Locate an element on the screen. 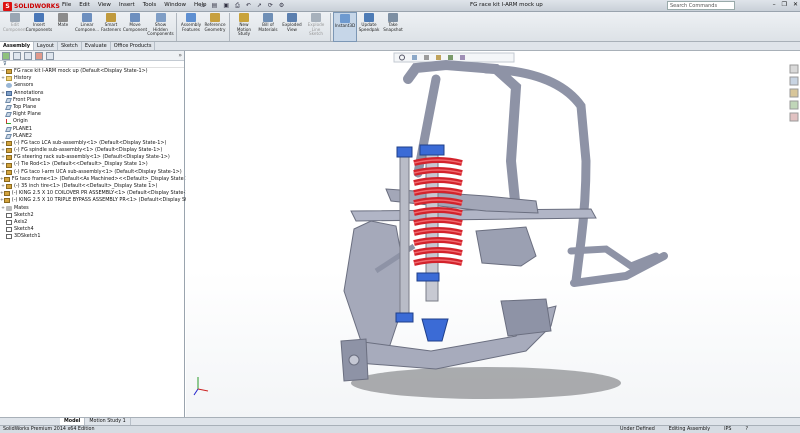 Image resolution: width=800 pixels, height=433 pixels. tree-item: Sketch2 is located at coordinates (92, 215).